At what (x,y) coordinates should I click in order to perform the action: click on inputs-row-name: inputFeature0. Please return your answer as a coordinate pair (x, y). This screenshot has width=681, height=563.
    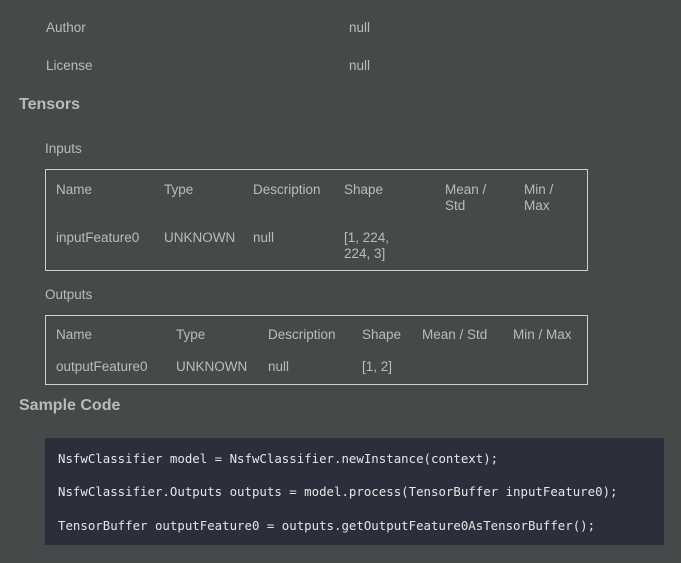
    Looking at the image, I should click on (98, 237).